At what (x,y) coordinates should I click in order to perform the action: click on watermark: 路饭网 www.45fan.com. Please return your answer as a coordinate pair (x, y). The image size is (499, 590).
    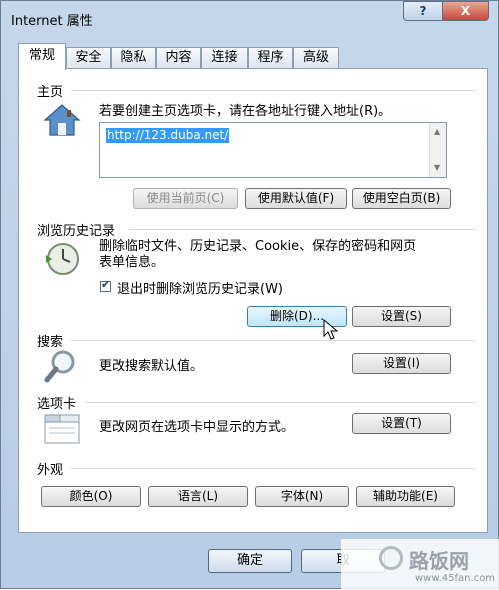
    Looking at the image, I should click on (420, 564).